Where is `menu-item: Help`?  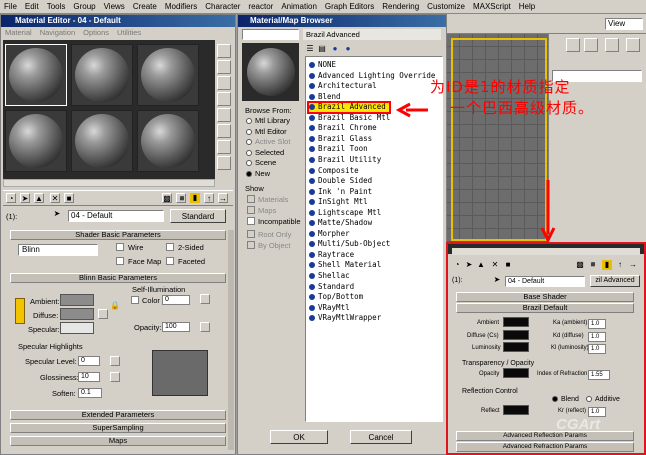
menu-item: Help is located at coordinates (527, 6).